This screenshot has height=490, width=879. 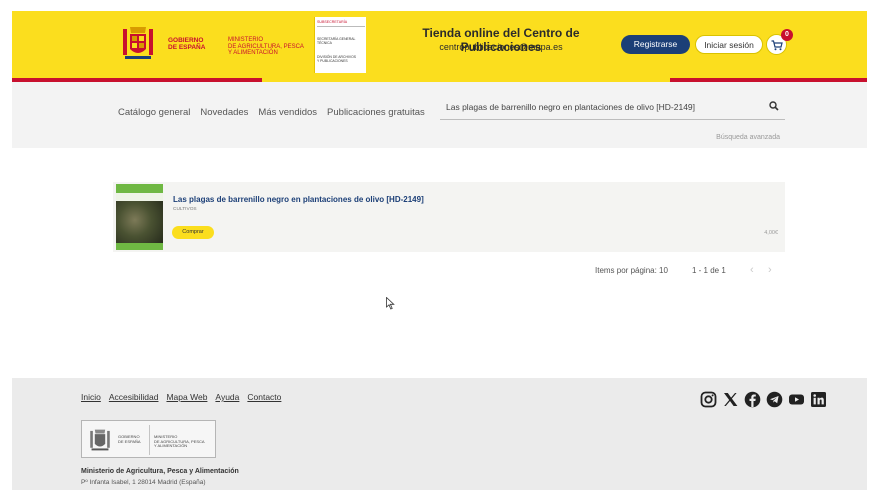 I want to click on social-links, so click(x=763, y=399).